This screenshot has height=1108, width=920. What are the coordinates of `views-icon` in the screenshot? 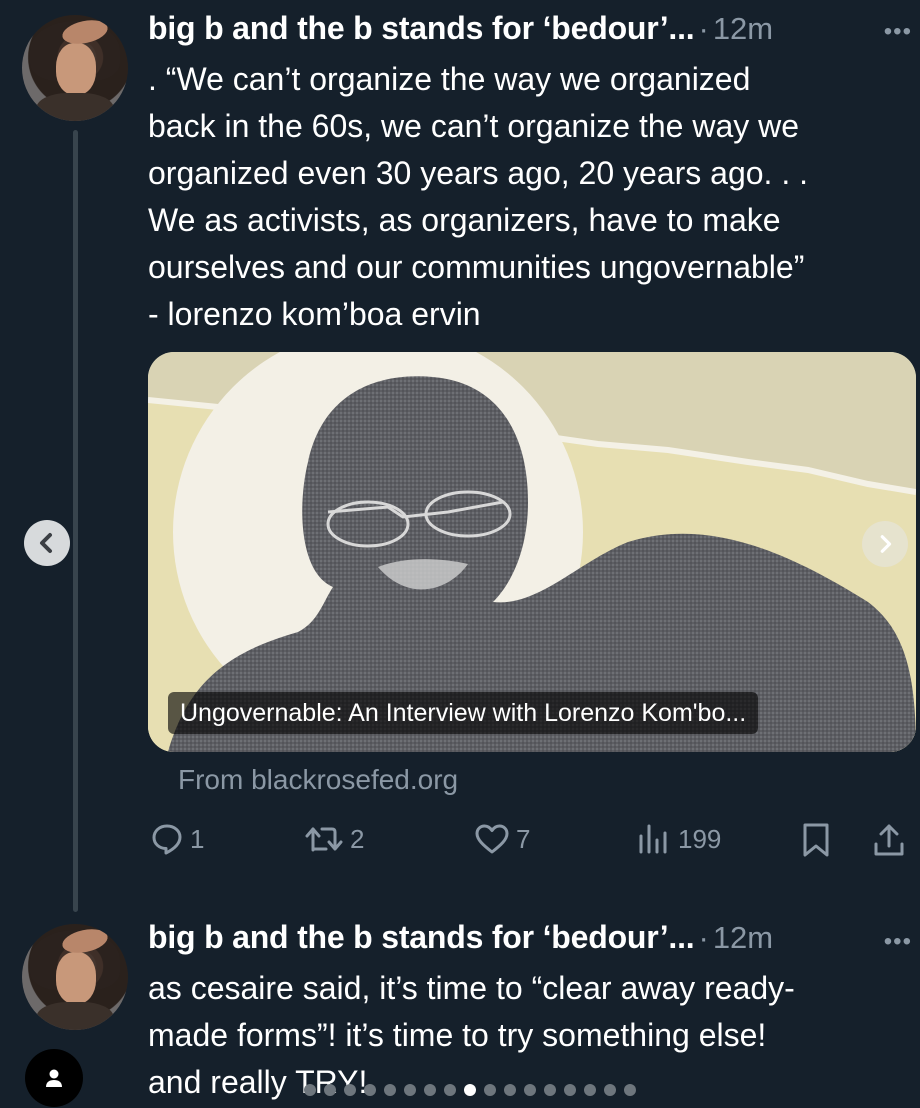 It's located at (653, 839).